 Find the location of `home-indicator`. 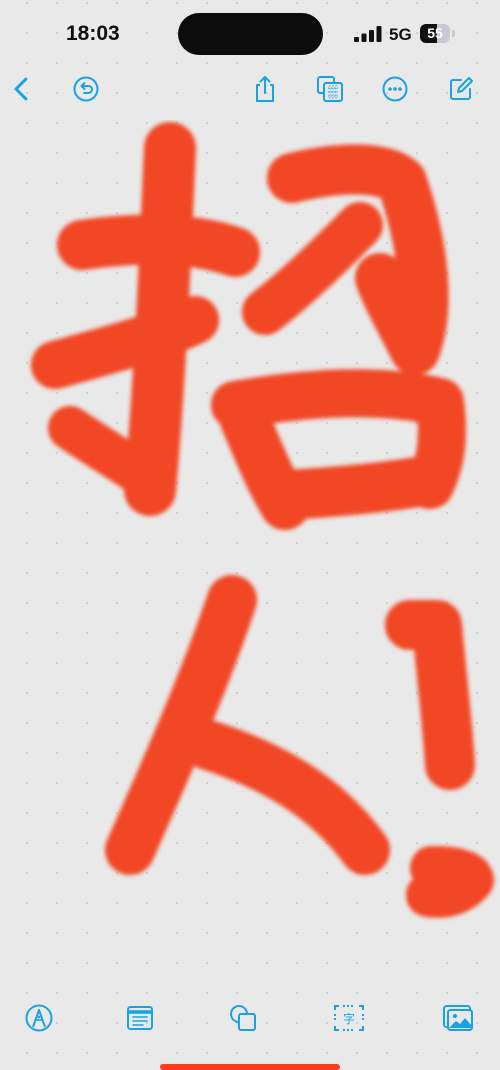

home-indicator is located at coordinates (250, 1067).